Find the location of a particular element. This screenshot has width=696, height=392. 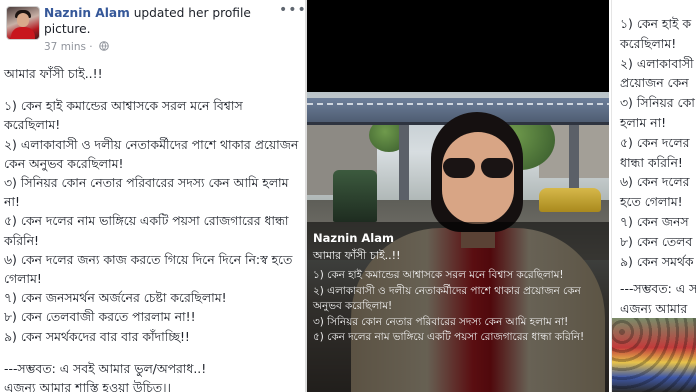

rickshaw is located at coordinates (355, 196).